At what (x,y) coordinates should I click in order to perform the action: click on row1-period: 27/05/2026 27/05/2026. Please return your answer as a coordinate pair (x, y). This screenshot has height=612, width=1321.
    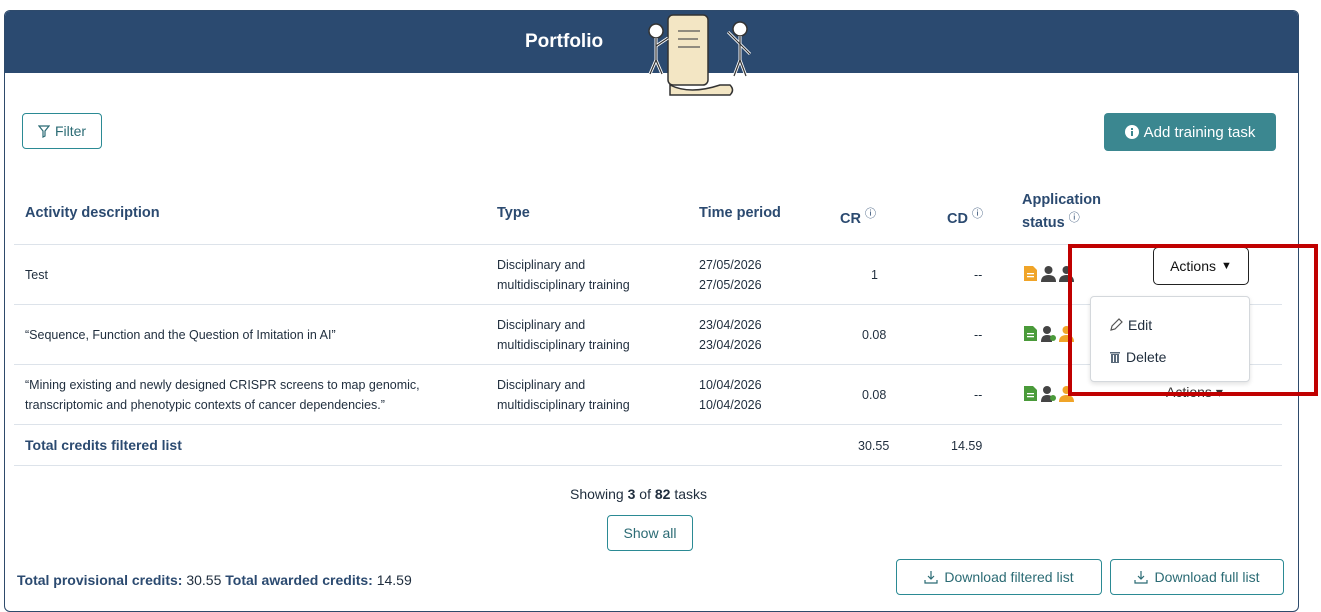
    Looking at the image, I should click on (730, 275).